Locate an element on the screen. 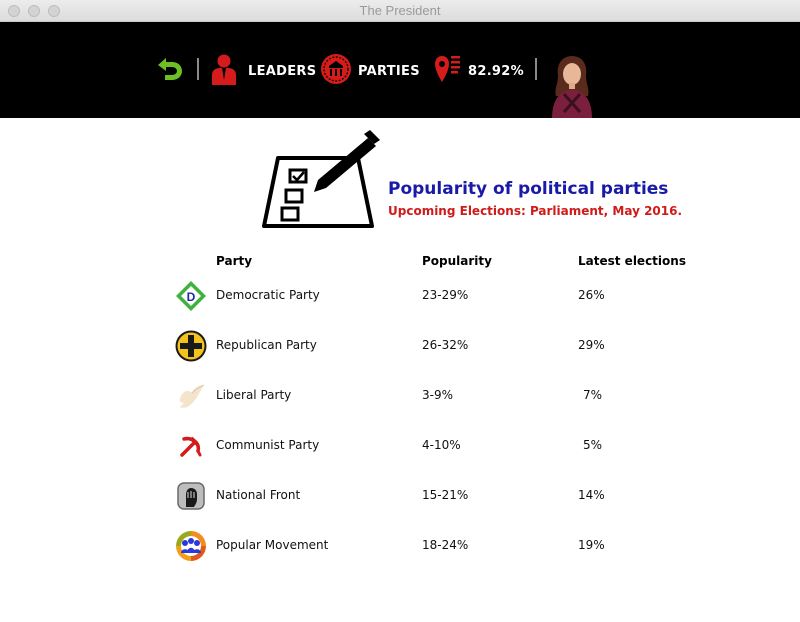  advisor-avatar is located at coordinates (572, 86).